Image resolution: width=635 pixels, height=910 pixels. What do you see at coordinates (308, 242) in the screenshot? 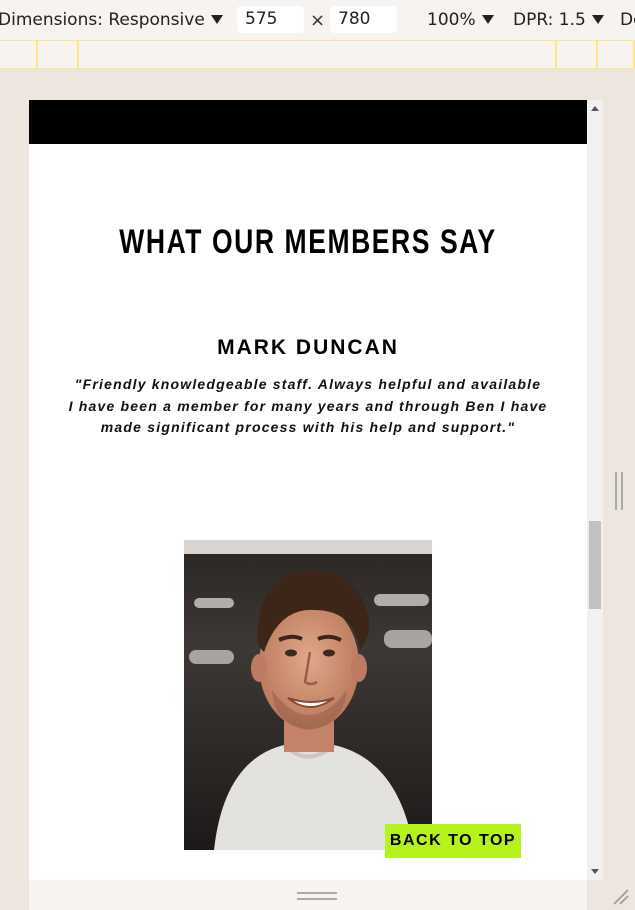
I see `section-heading: WHAT OUR MEMBERS SAY` at bounding box center [308, 242].